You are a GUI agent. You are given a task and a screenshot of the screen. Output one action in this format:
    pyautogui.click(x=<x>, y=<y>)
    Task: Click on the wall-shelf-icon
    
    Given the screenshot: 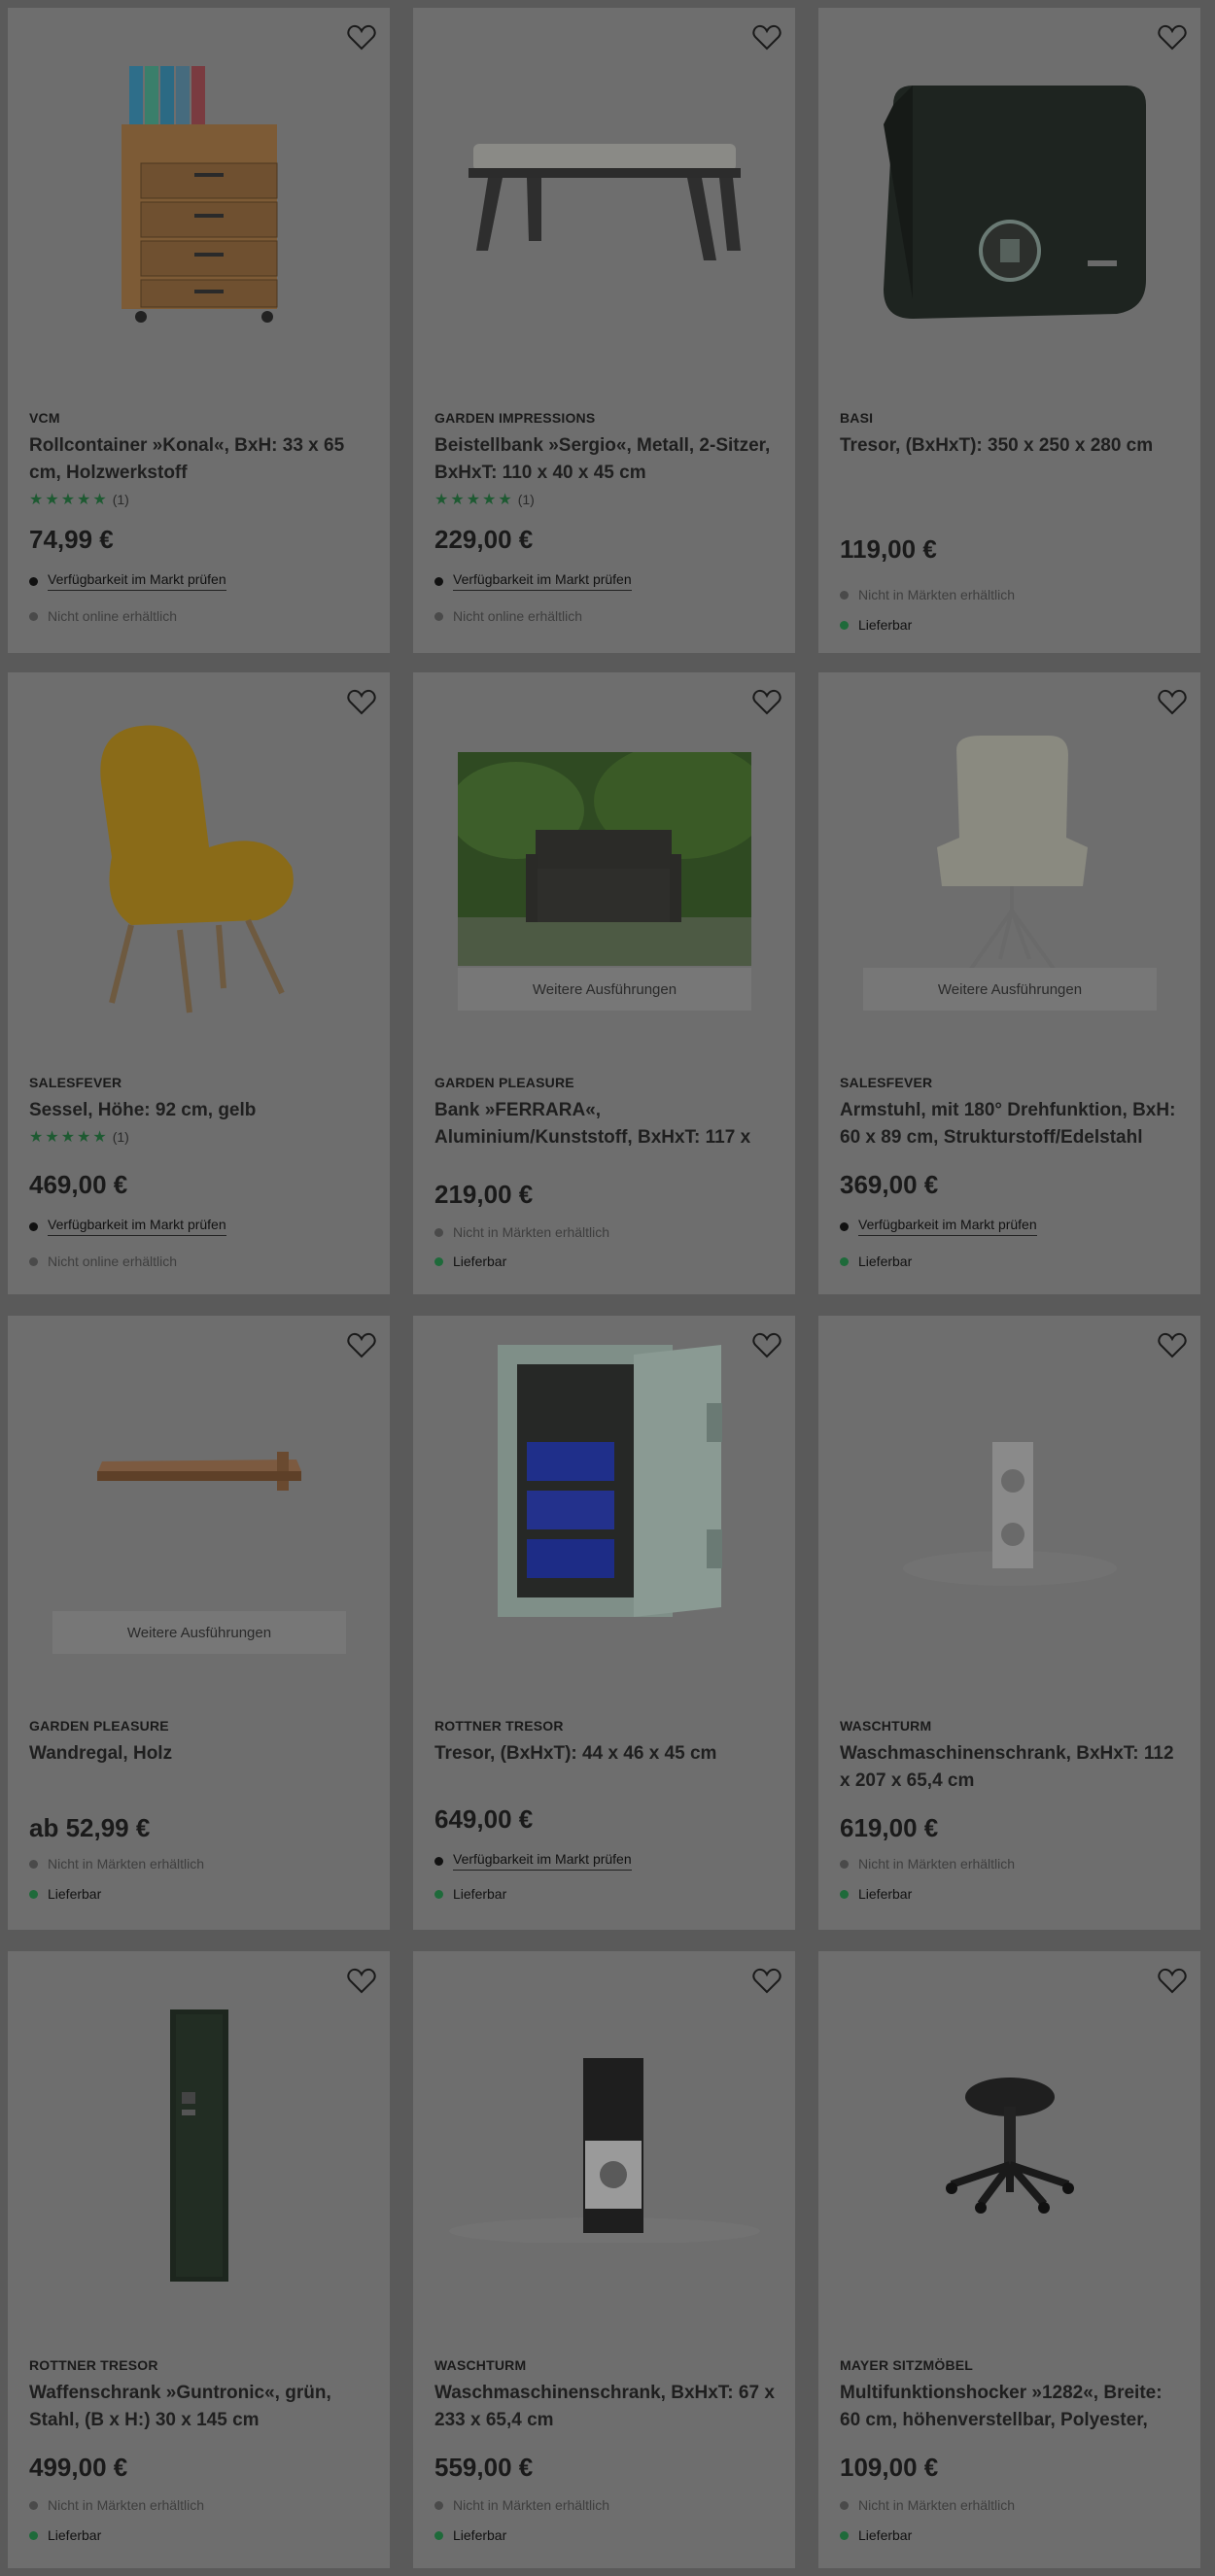 What is the action you would take?
    pyautogui.click(x=198, y=1471)
    